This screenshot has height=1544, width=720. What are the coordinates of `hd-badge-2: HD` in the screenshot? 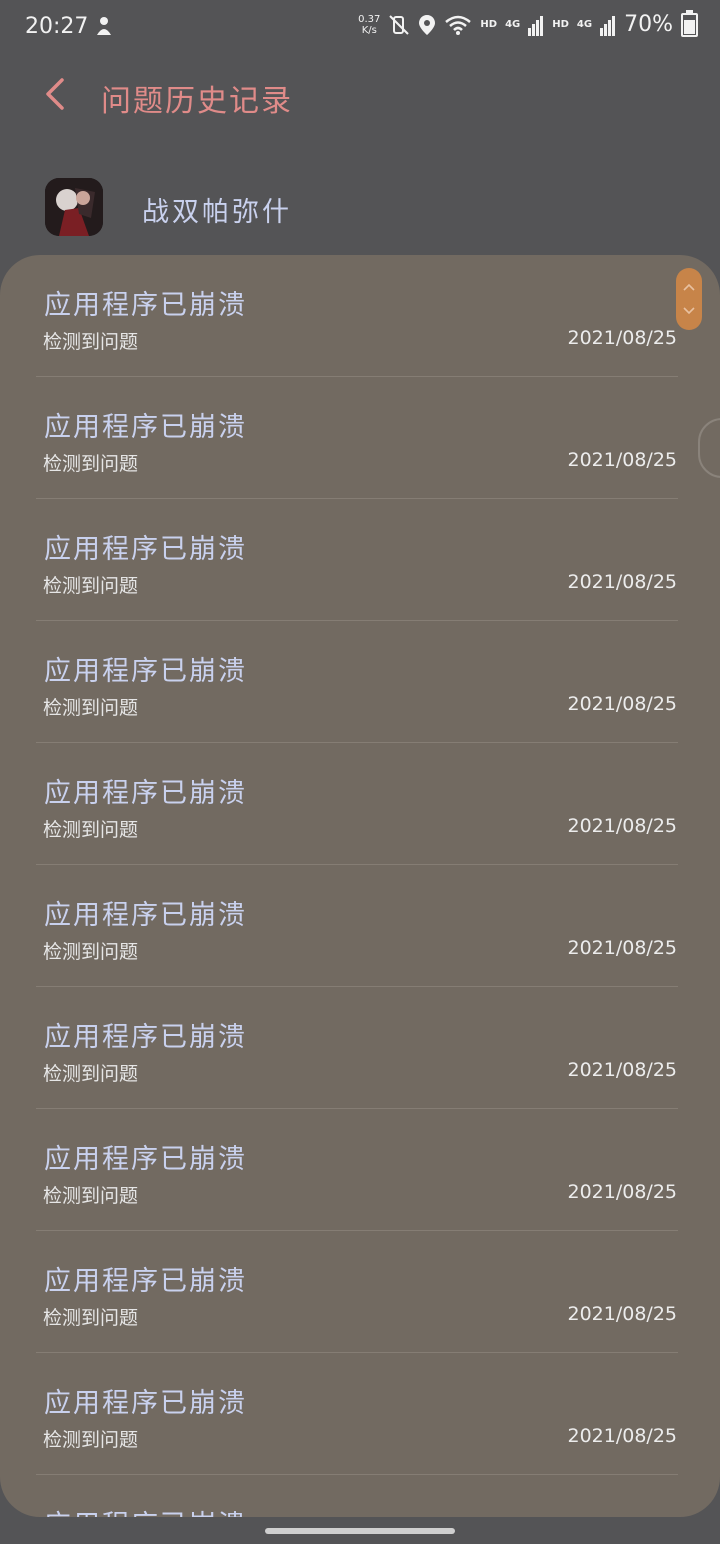 It's located at (560, 24).